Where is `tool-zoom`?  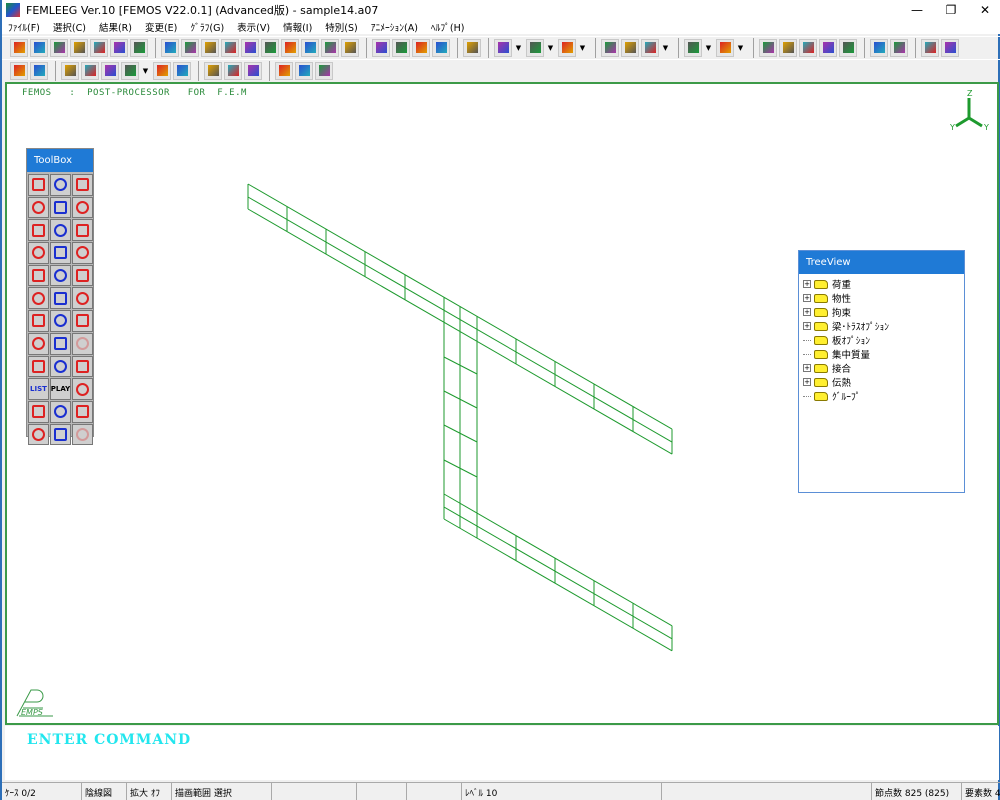 tool-zoom is located at coordinates (82, 366).